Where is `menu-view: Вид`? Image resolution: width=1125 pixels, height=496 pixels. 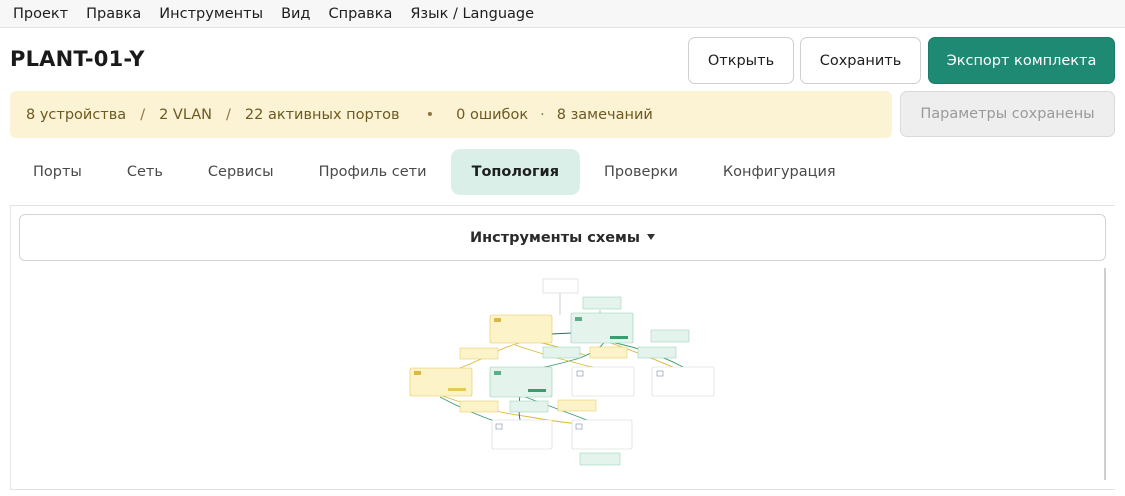
menu-view: Вид is located at coordinates (295, 14).